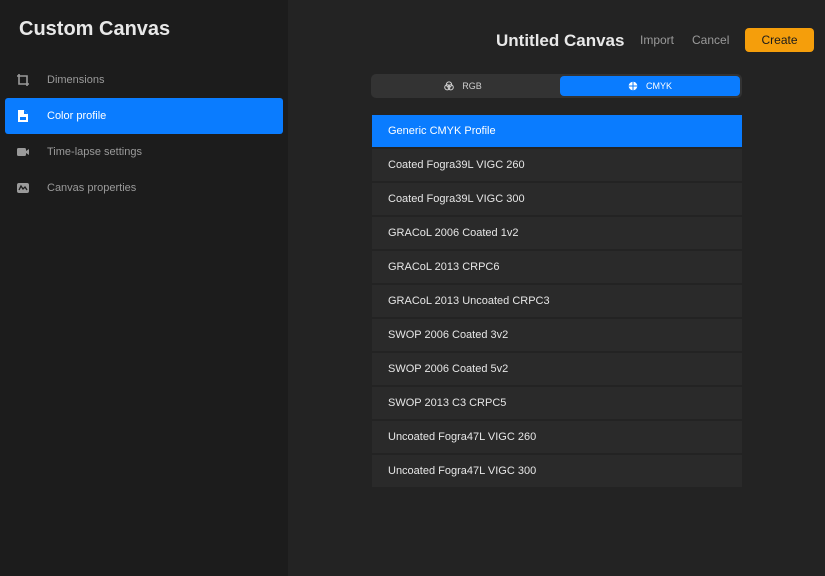 Image resolution: width=825 pixels, height=576 pixels. What do you see at coordinates (23, 152) in the screenshot?
I see `video-camera-icon` at bounding box center [23, 152].